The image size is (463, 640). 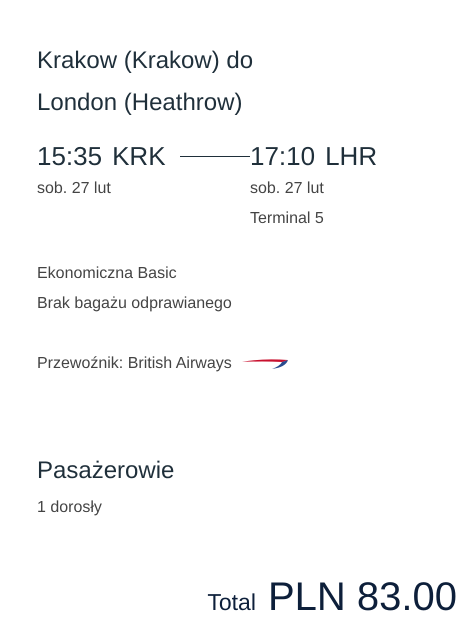 What do you see at coordinates (287, 189) in the screenshot?
I see `arrival-date: sob. 27 lut` at bounding box center [287, 189].